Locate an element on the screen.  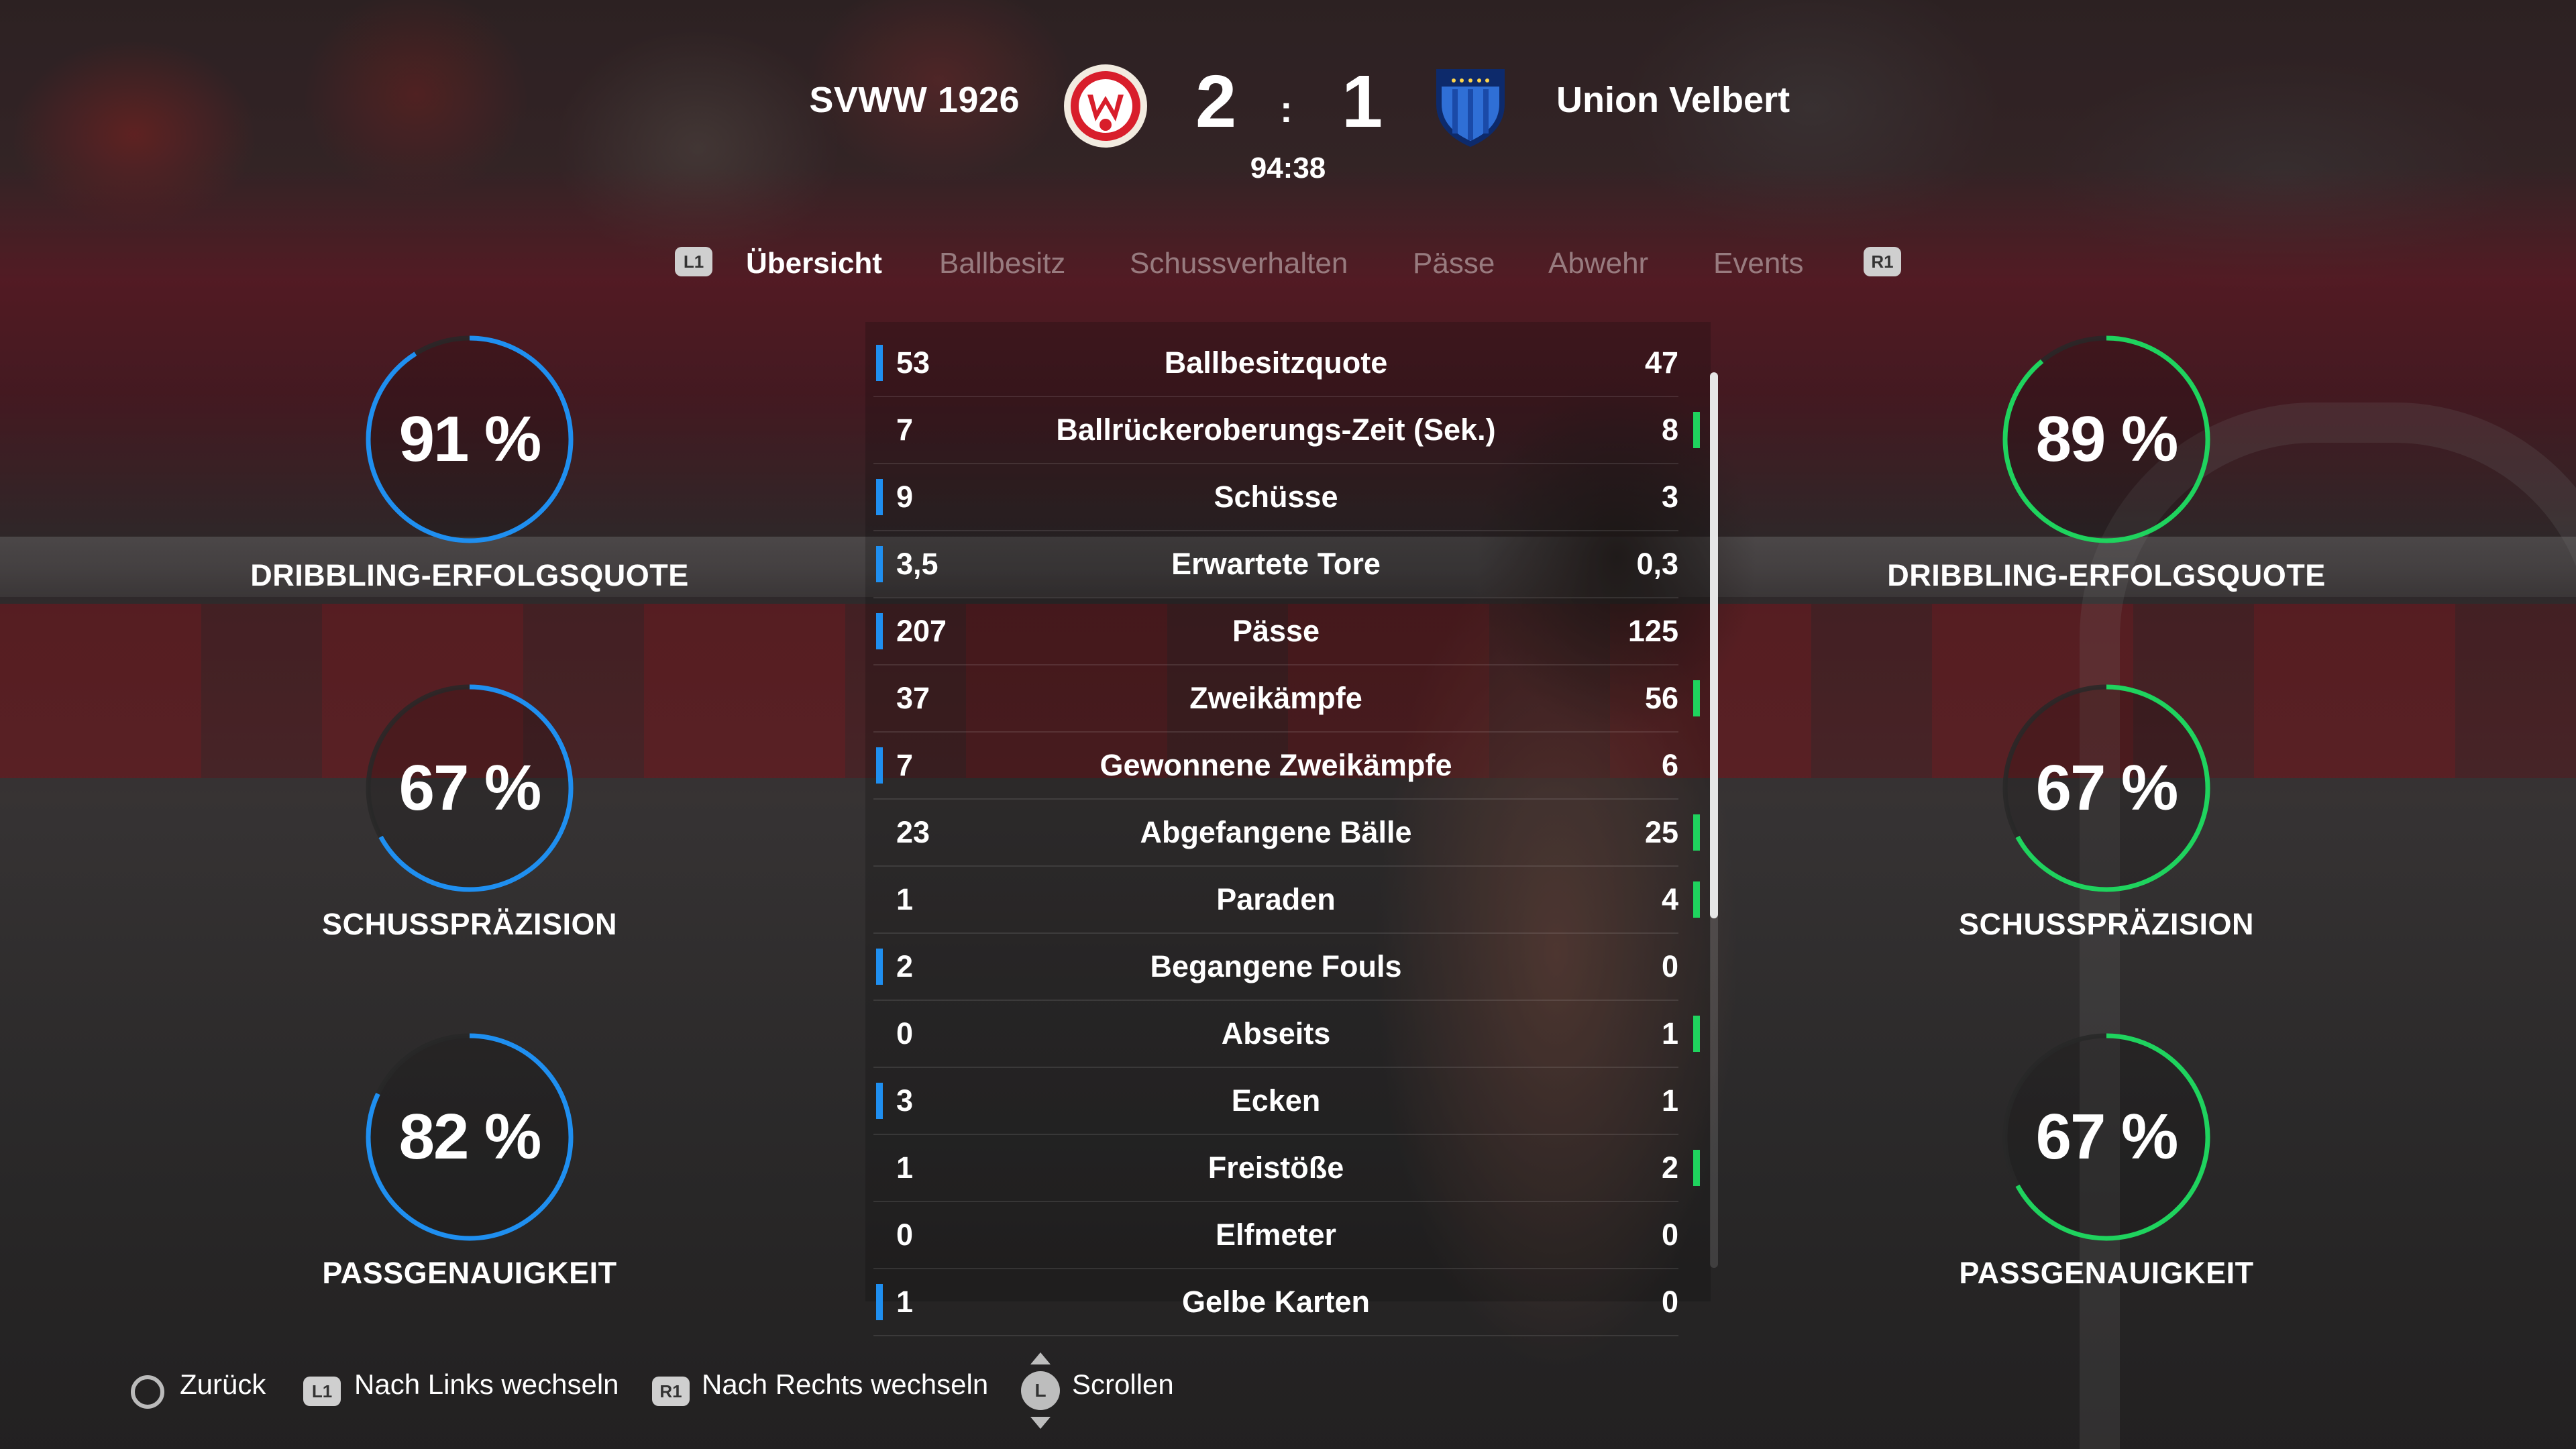
home-shot-accuracy-gauge: 67 % is located at coordinates (469, 788).